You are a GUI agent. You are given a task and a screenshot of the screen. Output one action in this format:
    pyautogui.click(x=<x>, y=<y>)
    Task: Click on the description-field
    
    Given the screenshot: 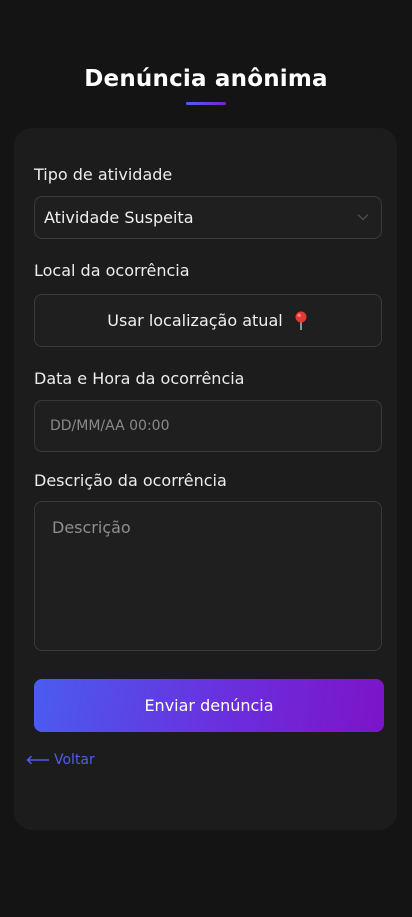 What is the action you would take?
    pyautogui.click(x=208, y=576)
    